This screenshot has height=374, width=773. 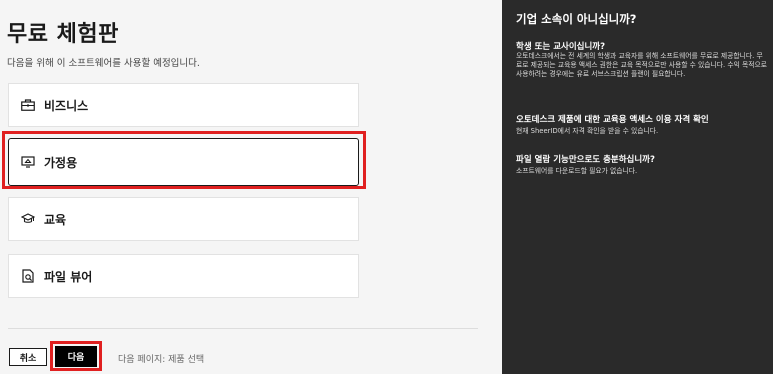 I want to click on page-title: 무료 체험판, so click(x=63, y=34).